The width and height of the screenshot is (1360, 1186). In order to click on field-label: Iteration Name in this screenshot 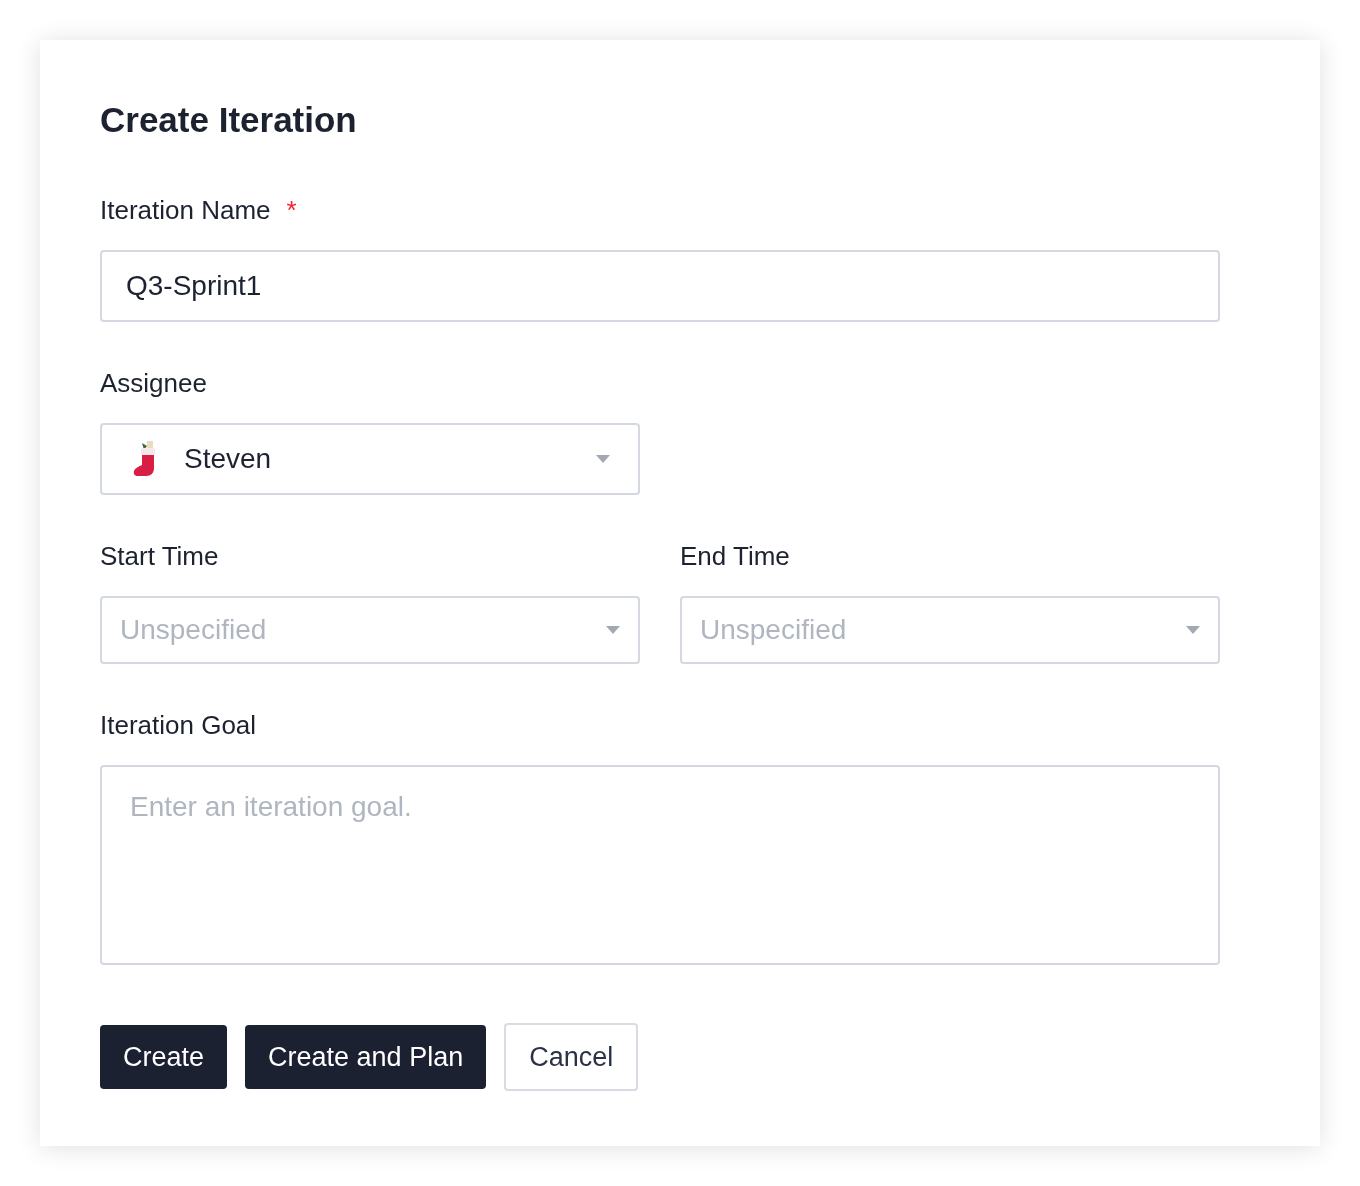, I will do `click(185, 210)`.